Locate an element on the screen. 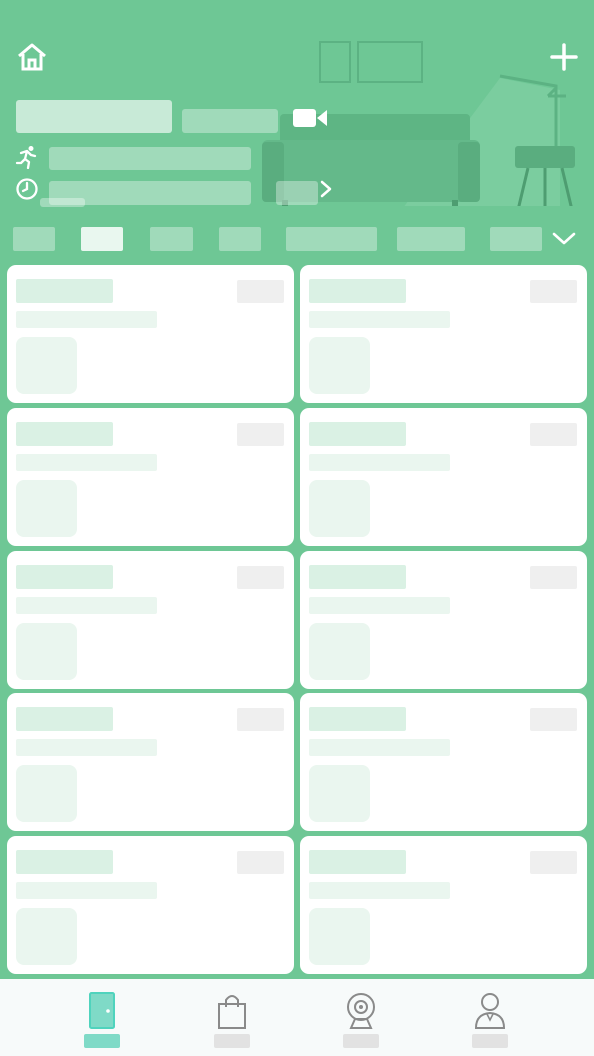  home-name-placeholder is located at coordinates (94, 116).